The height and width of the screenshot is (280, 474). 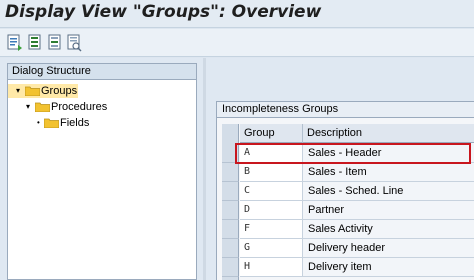 I want to click on tree-node-groups: ▾ Groups, so click(x=43, y=91).